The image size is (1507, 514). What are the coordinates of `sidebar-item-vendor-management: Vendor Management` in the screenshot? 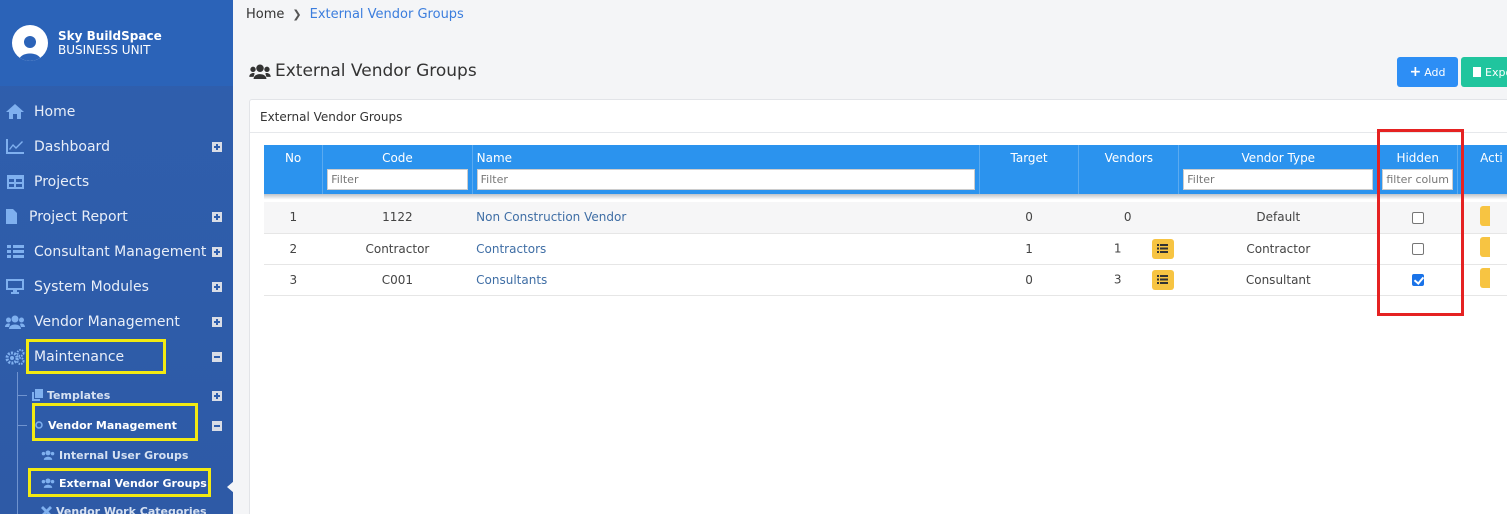 It's located at (116, 321).